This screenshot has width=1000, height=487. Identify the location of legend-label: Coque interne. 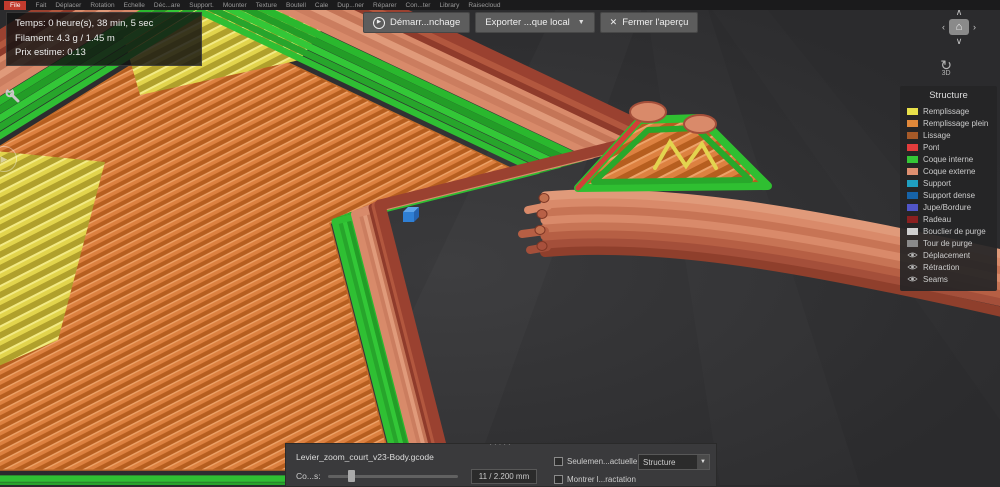
(948, 159).